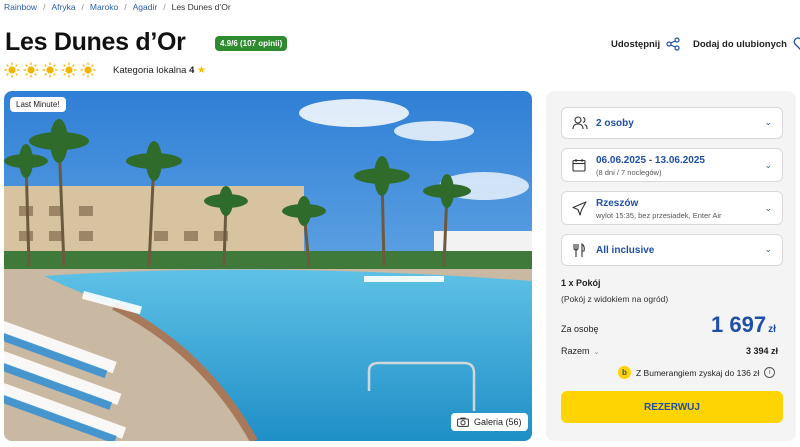 The width and height of the screenshot is (800, 447). What do you see at coordinates (579, 208) in the screenshot?
I see `plane-icon` at bounding box center [579, 208].